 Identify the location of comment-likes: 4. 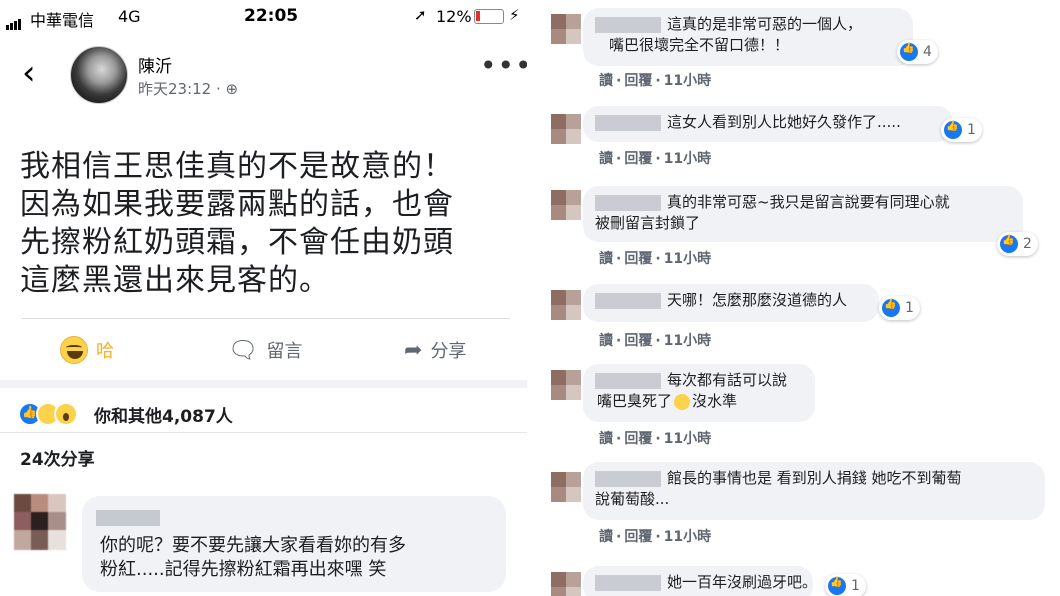
(917, 52).